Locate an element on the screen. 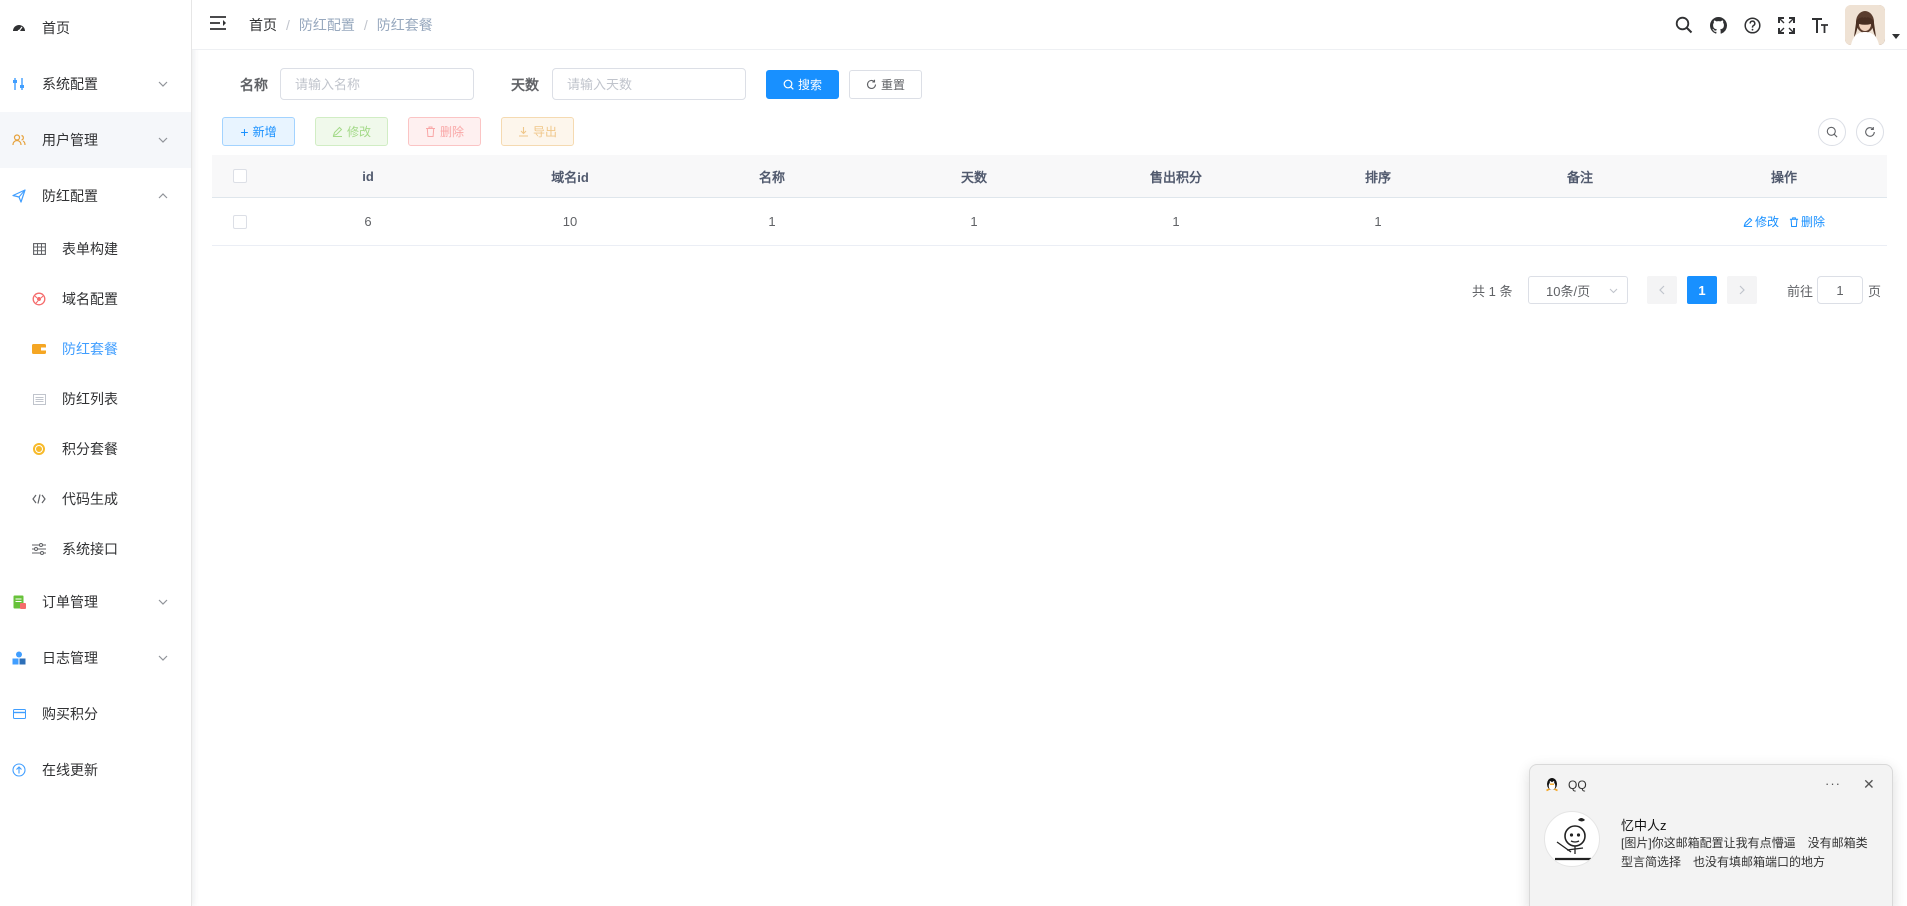 Image resolution: width=1907 pixels, height=906 pixels. avatar is located at coordinates (1865, 25).